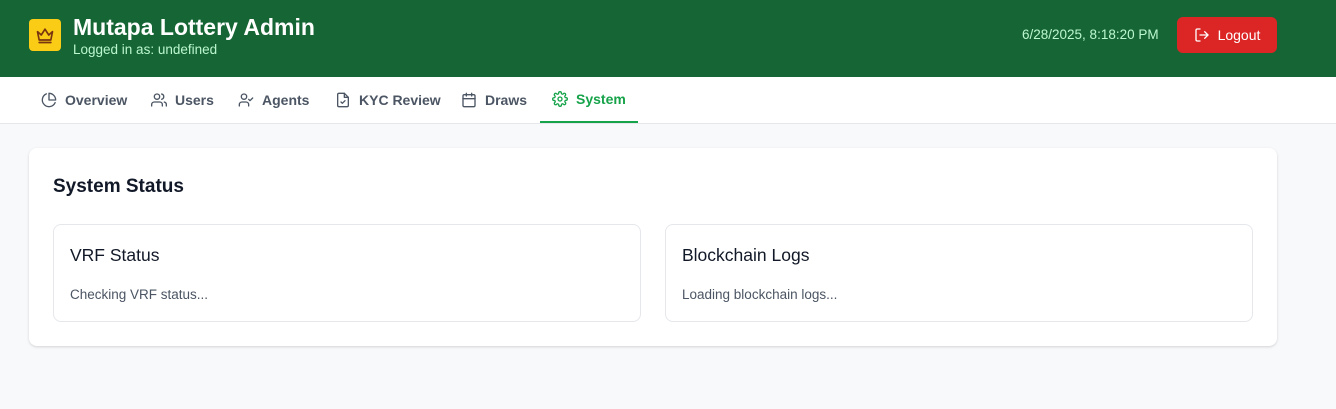 This screenshot has height=409, width=1336. What do you see at coordinates (45, 35) in the screenshot?
I see `crown-icon` at bounding box center [45, 35].